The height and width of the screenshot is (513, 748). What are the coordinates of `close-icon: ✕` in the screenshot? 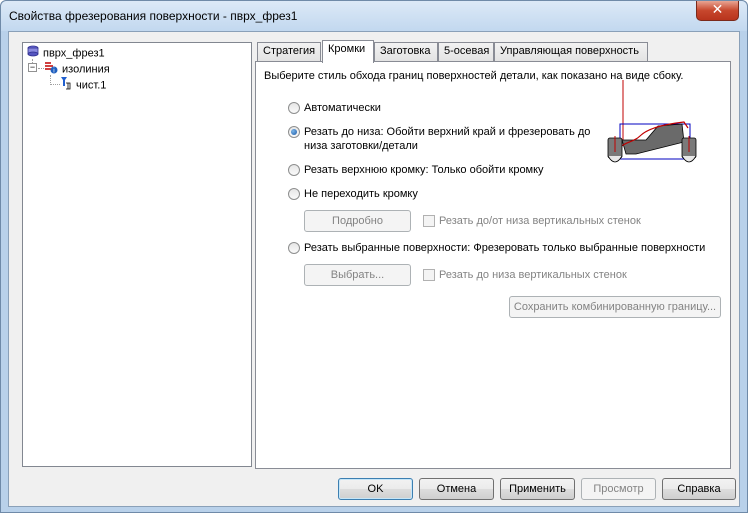 It's located at (717, 10).